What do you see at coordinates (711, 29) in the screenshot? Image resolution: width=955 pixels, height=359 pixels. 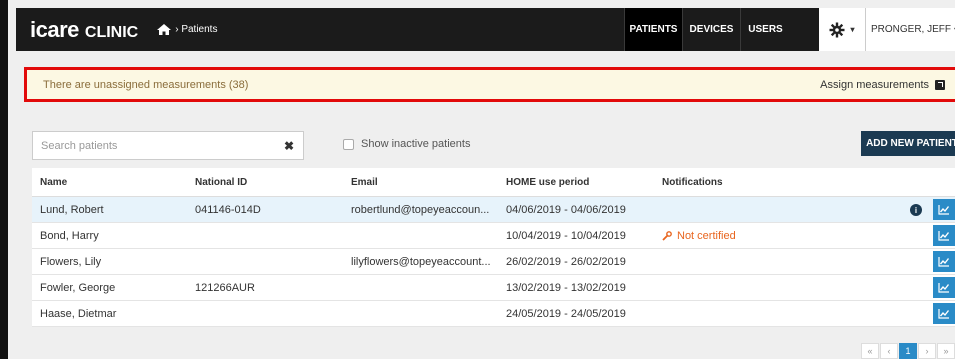 I see `nav-devices: DEVICES` at bounding box center [711, 29].